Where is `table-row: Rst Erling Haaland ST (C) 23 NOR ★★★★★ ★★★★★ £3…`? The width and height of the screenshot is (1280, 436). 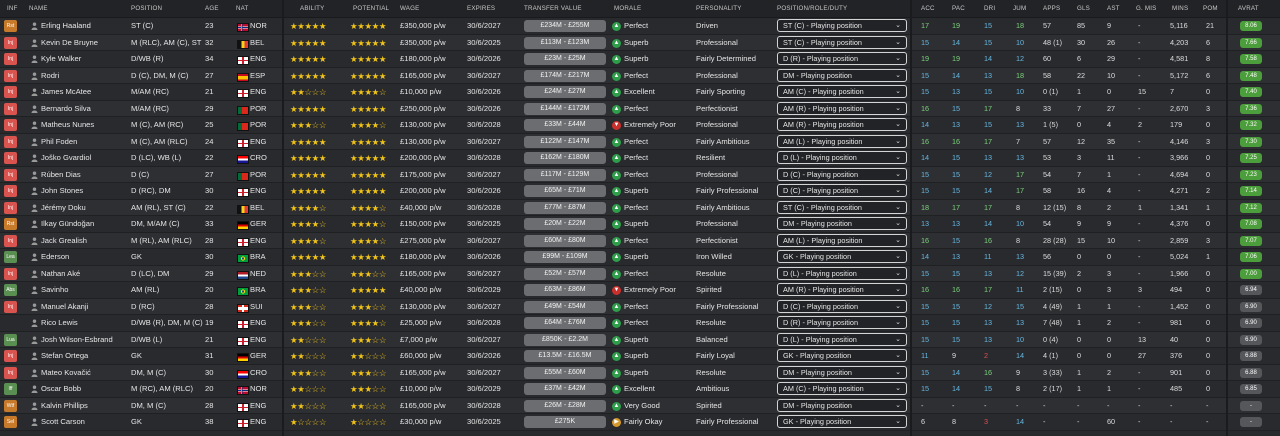
table-row: Rst Erling Haaland ST (C) 23 NOR ★★★★★ ★★★★★ £3… is located at coordinates (640, 26).